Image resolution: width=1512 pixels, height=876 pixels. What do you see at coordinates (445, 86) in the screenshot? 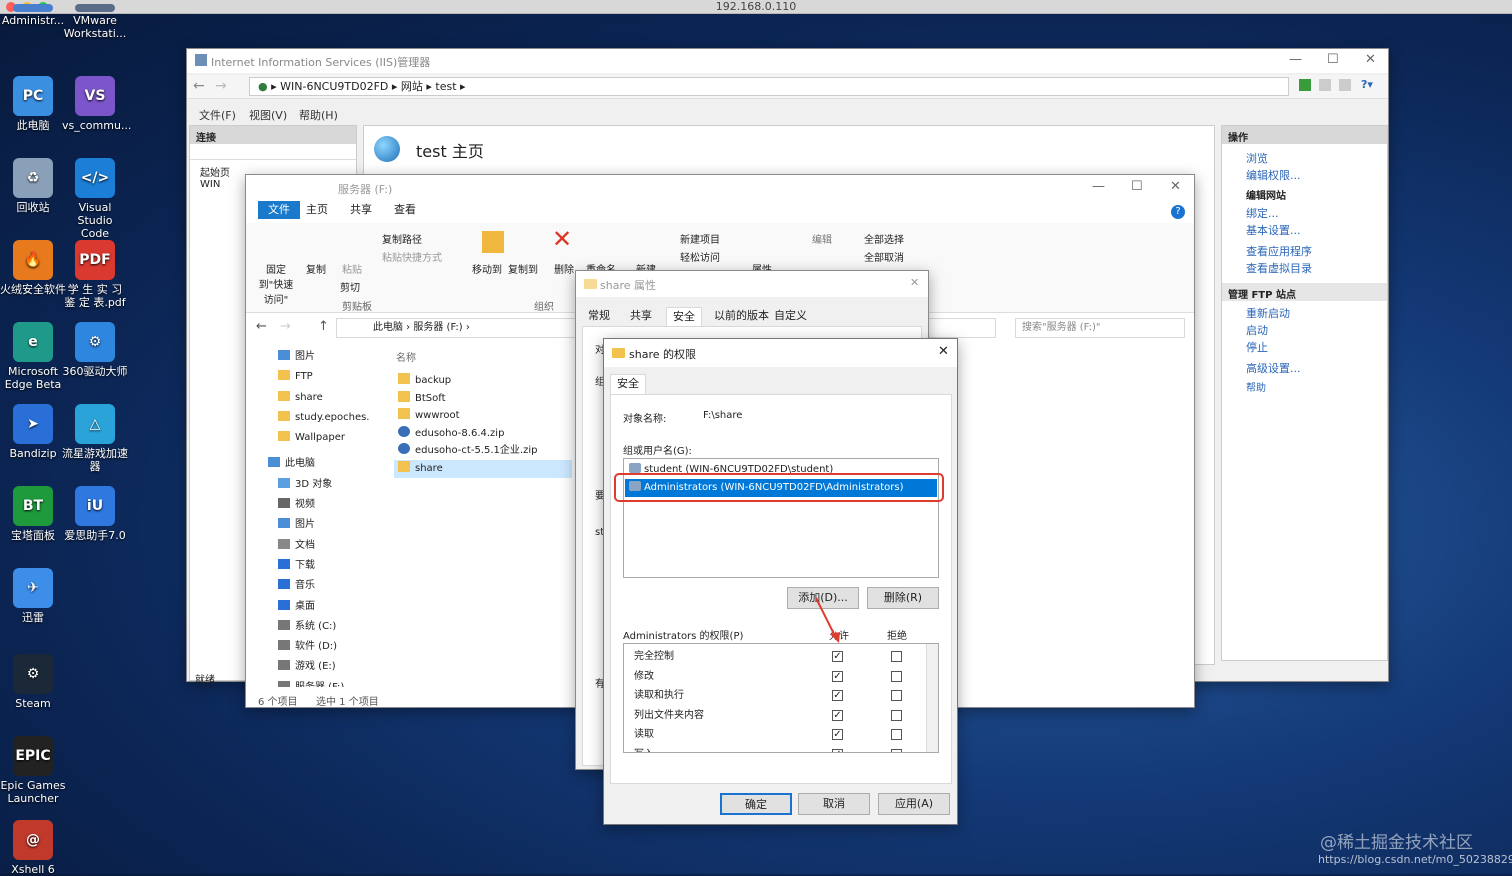
I see `crumb-test: test` at bounding box center [445, 86].